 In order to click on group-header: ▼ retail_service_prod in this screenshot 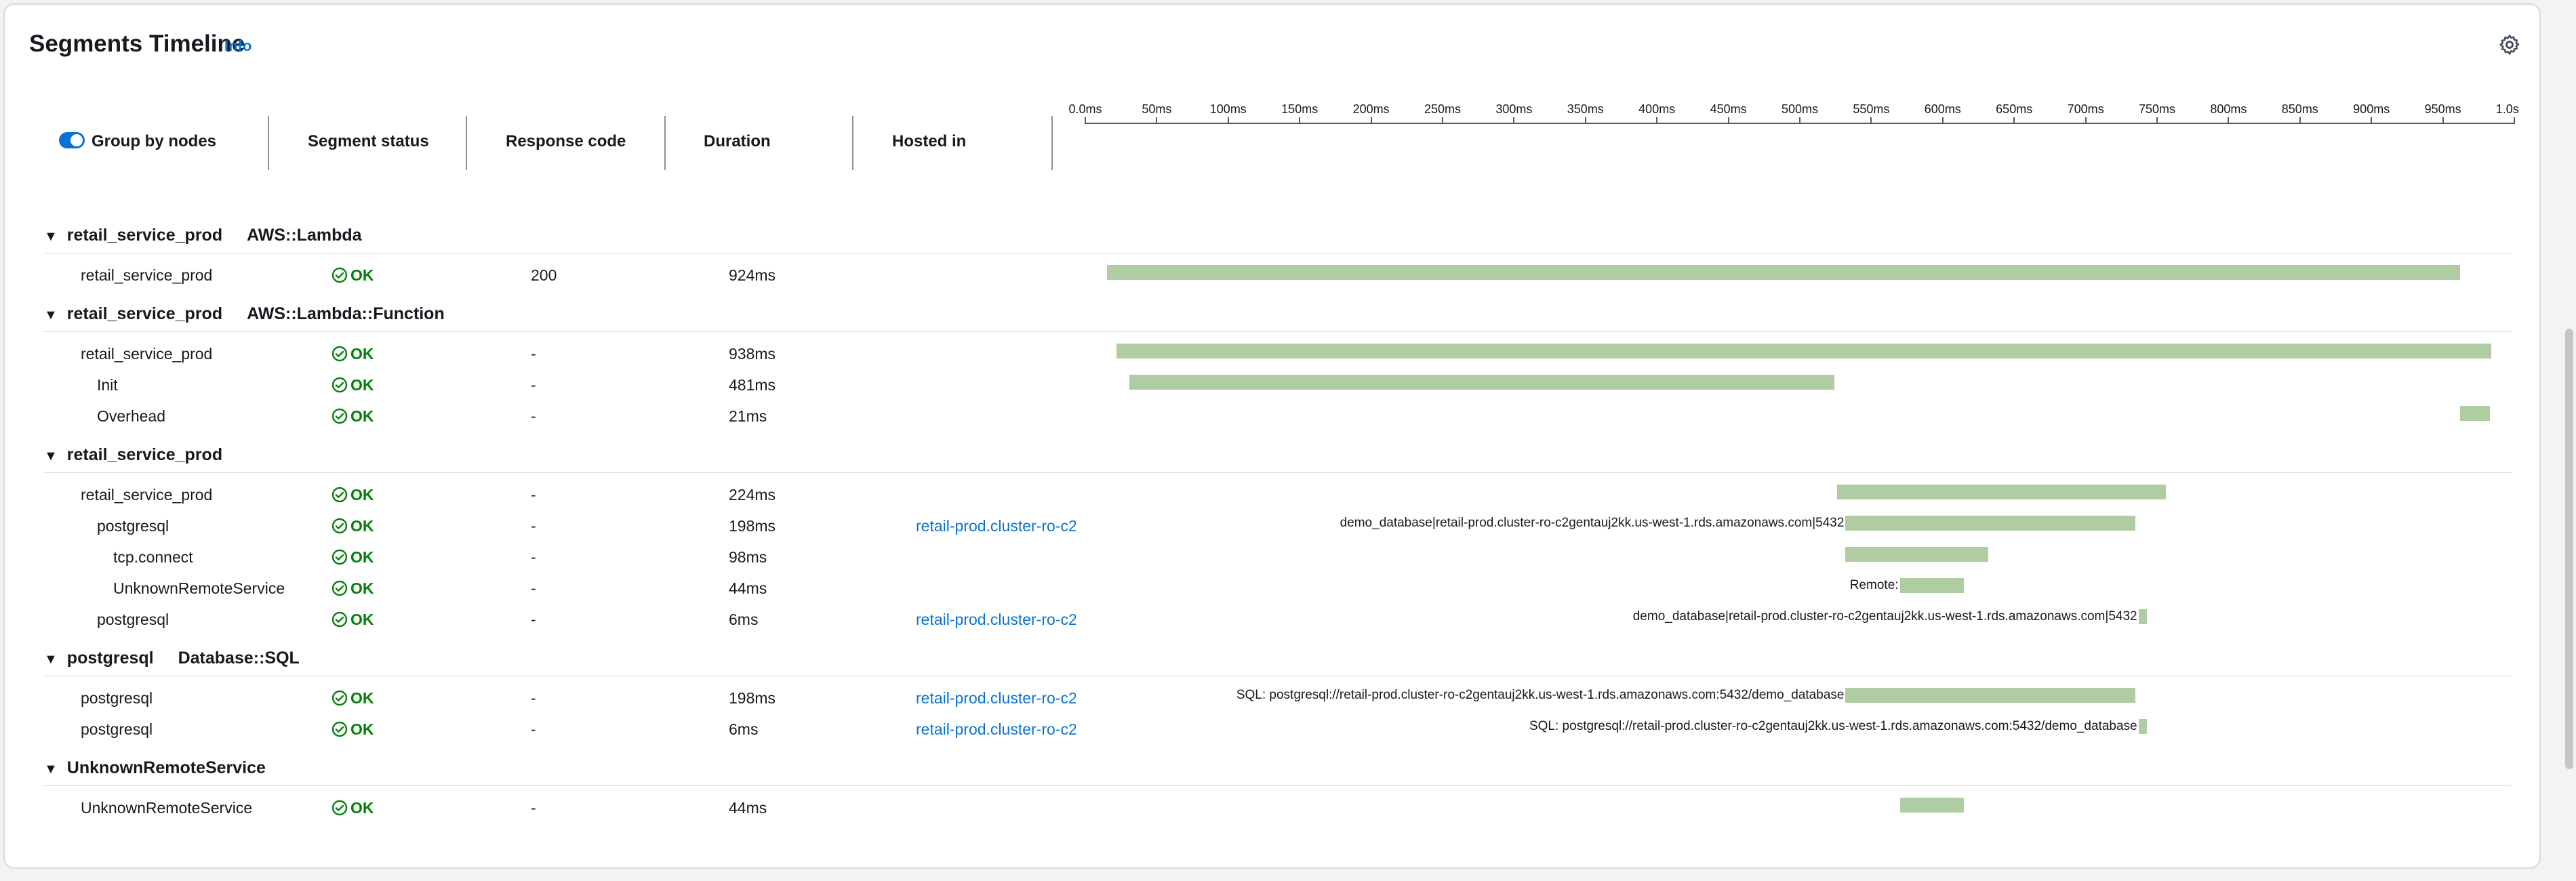, I will do `click(133, 455)`.